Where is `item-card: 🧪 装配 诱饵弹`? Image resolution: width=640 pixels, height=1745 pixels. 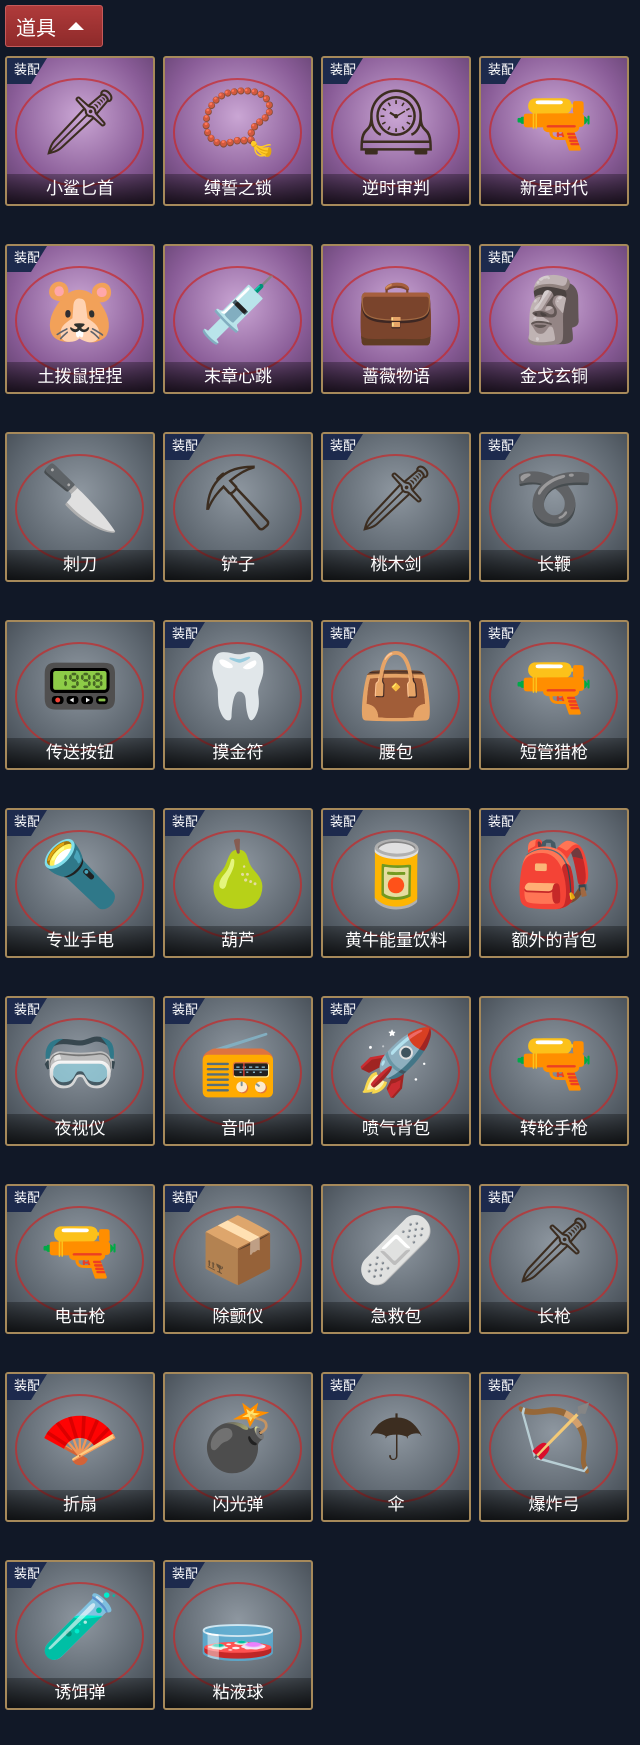 item-card: 🧪 装配 诱饵弹 is located at coordinates (80, 1635).